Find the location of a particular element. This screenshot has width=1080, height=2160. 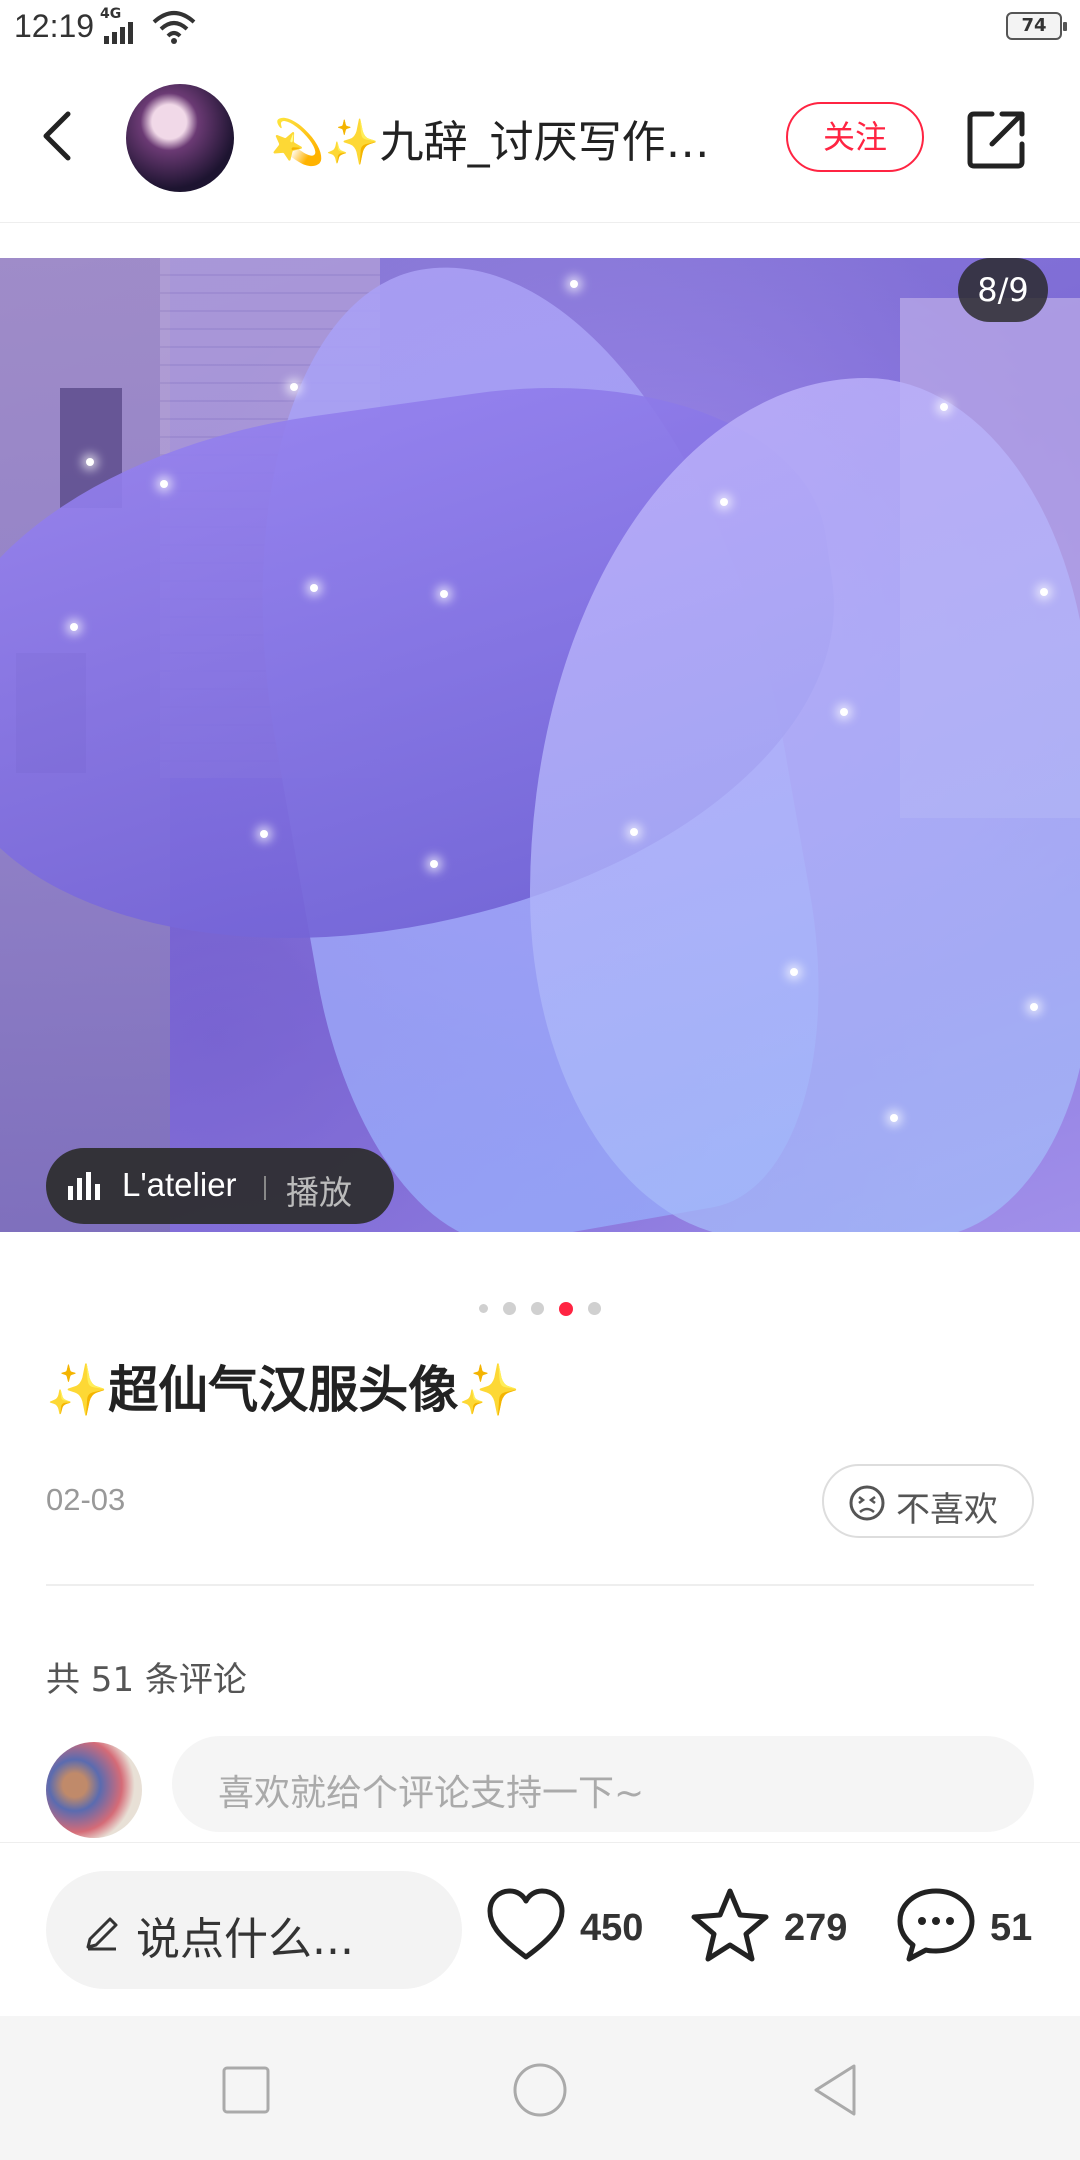

chat-bubble-icon is located at coordinates (936, 1925).